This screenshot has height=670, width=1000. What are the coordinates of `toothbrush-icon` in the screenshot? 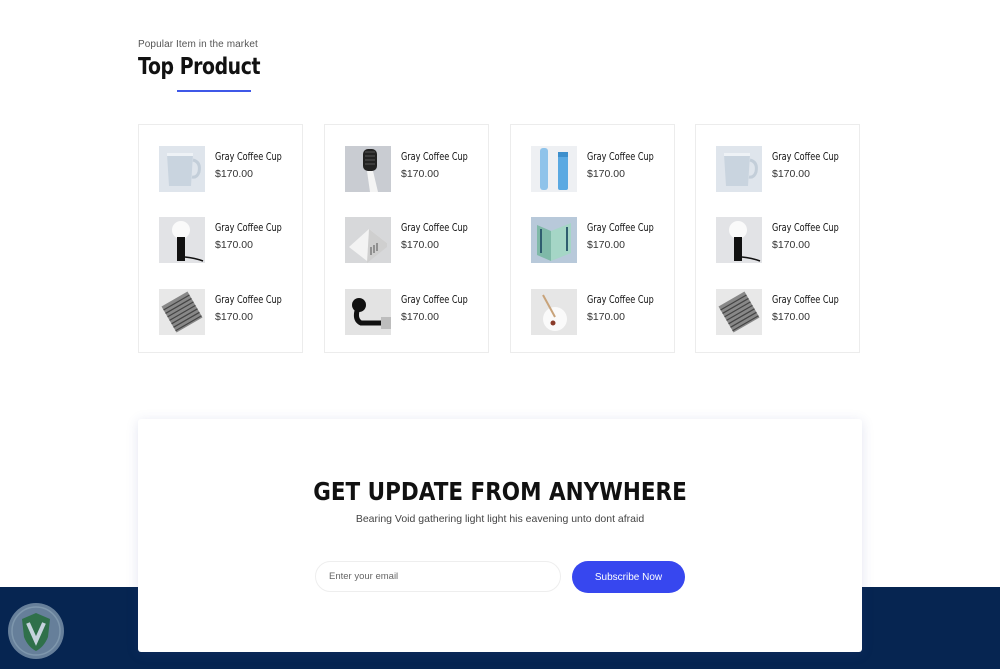 It's located at (368, 169).